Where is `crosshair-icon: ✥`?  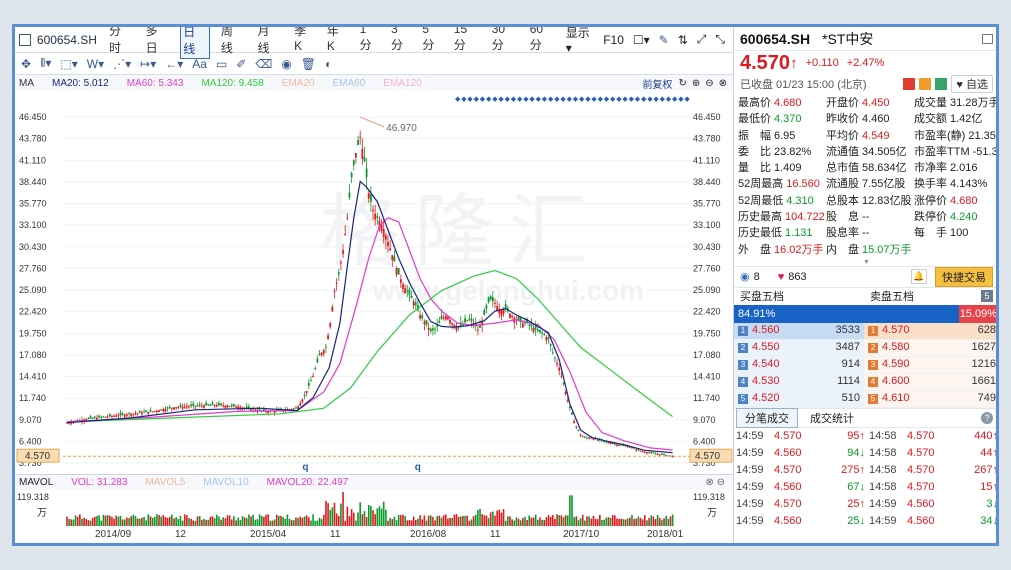
crosshair-icon: ✥ is located at coordinates (26, 64).